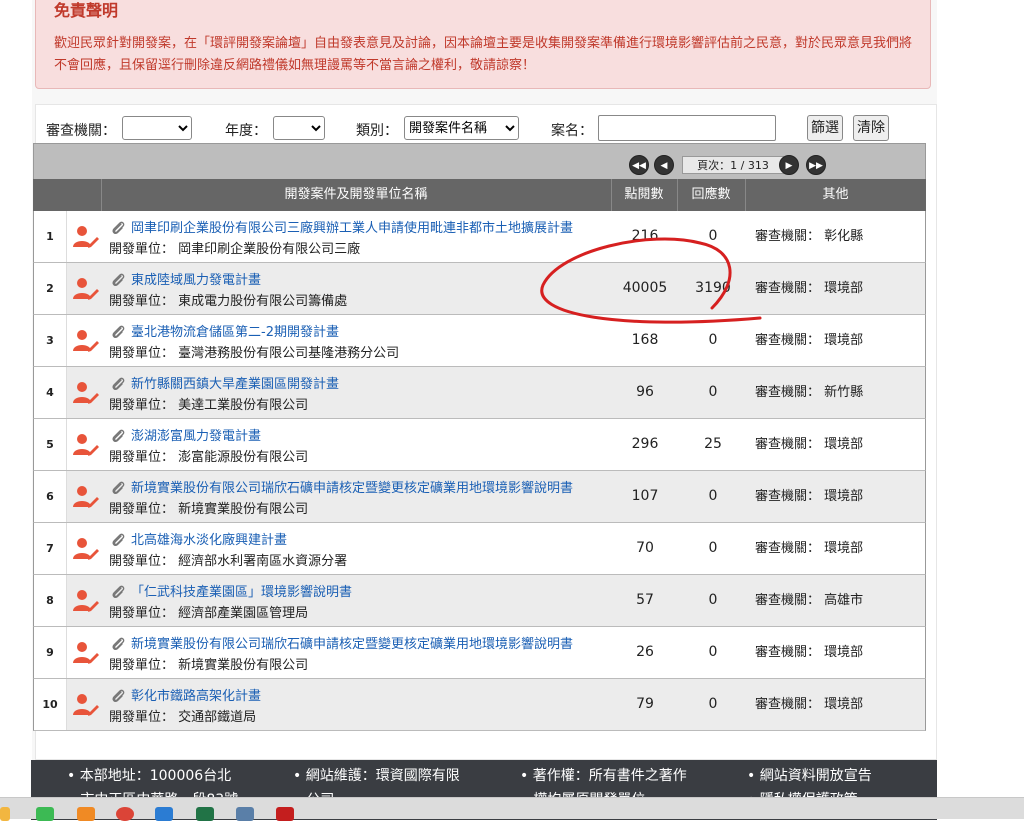 This screenshot has height=821, width=1024. I want to click on word-icon, so click(164, 814).